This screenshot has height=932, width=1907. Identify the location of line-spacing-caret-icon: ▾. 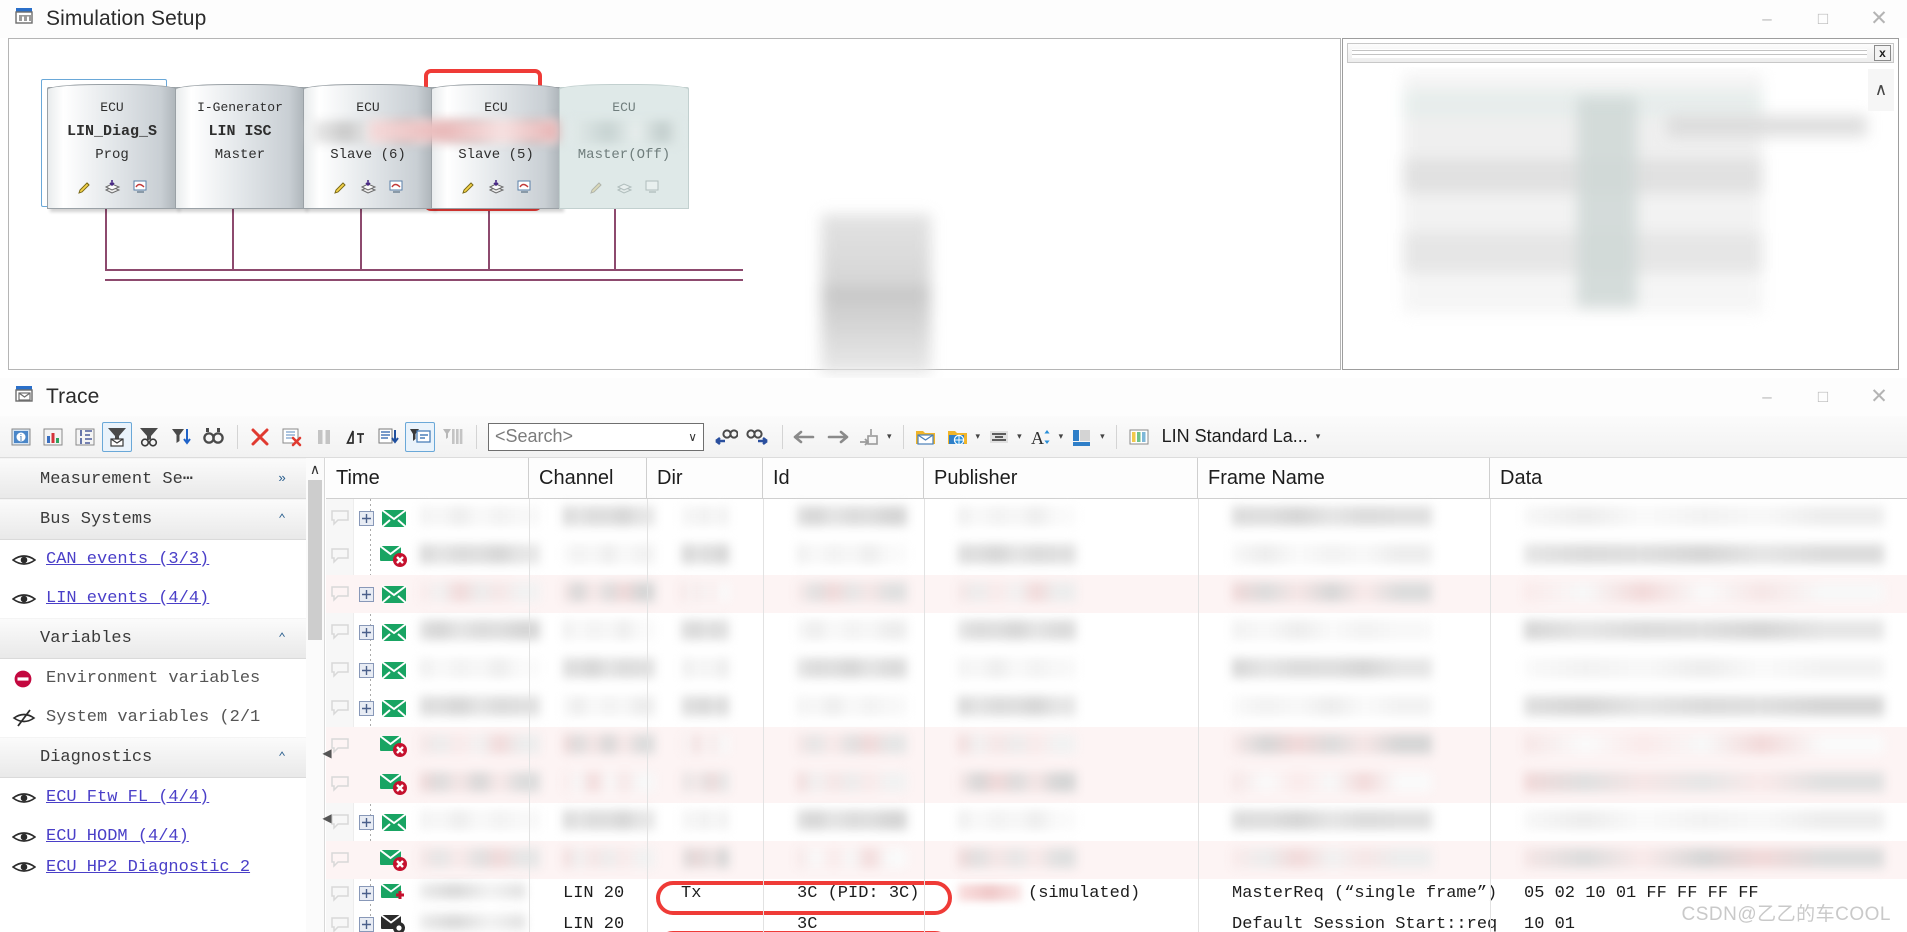
(1019, 436).